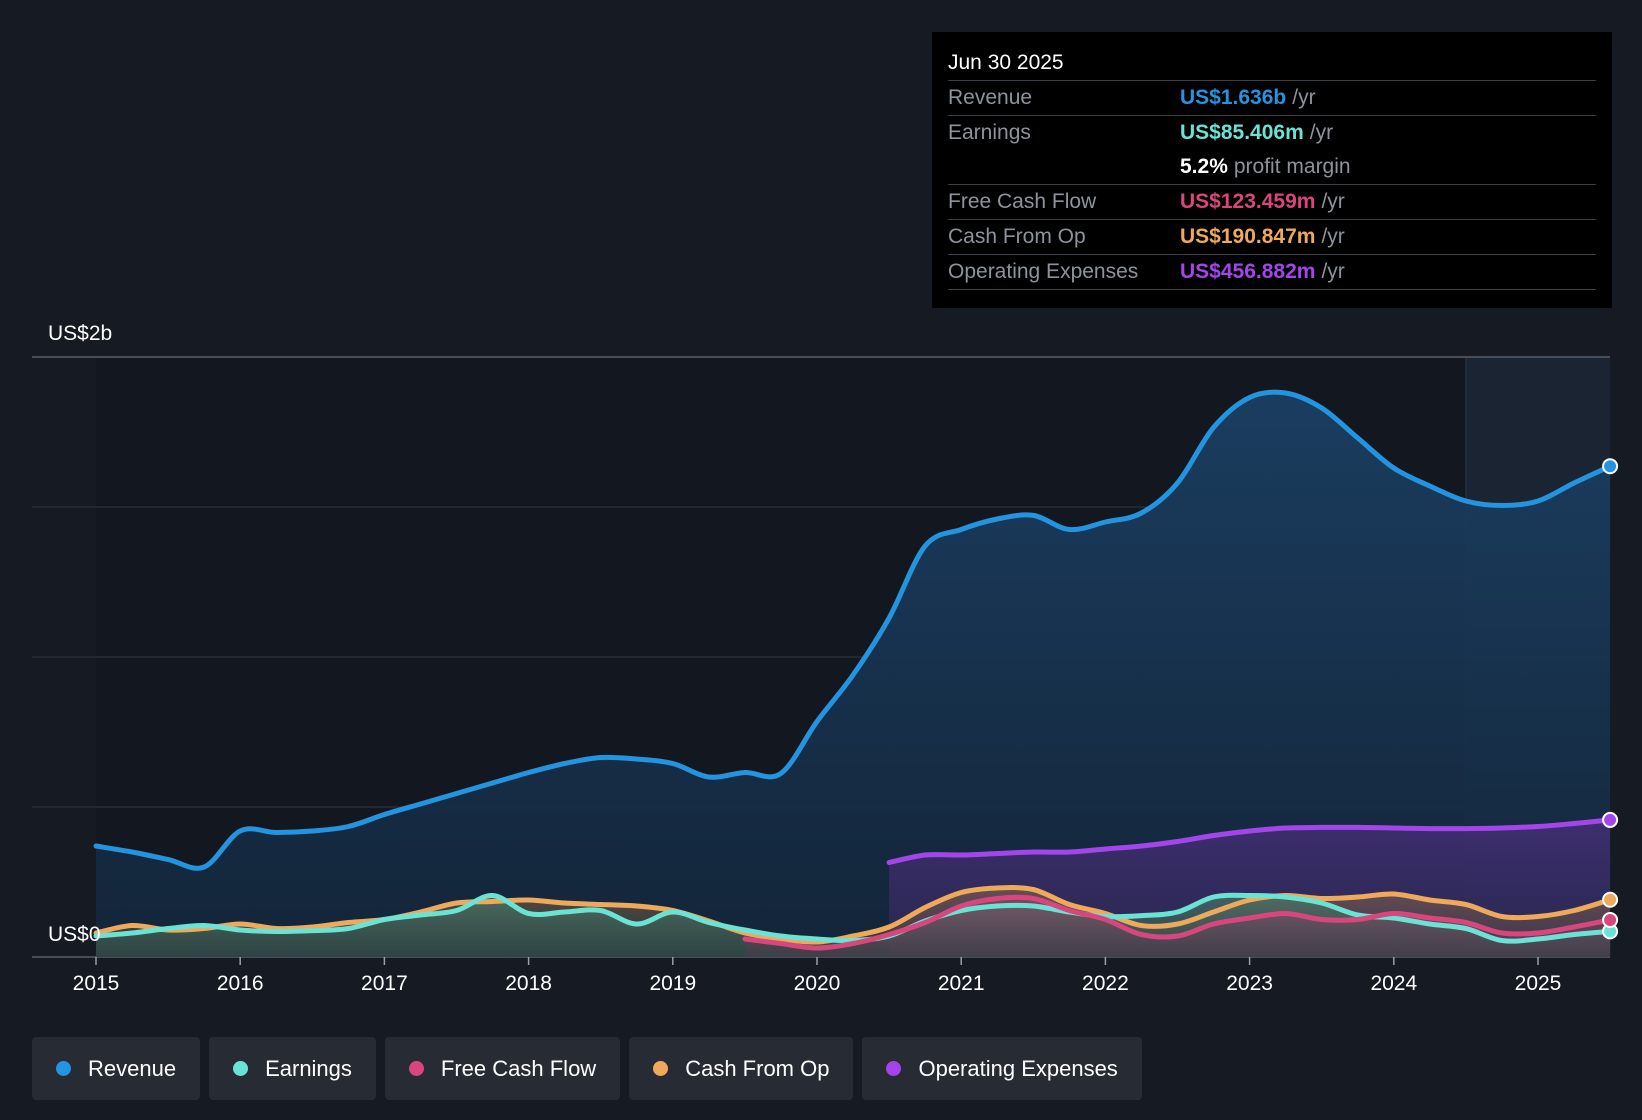 The height and width of the screenshot is (1120, 1642). I want to click on y-axis-top-label: US$2b, so click(80, 333).